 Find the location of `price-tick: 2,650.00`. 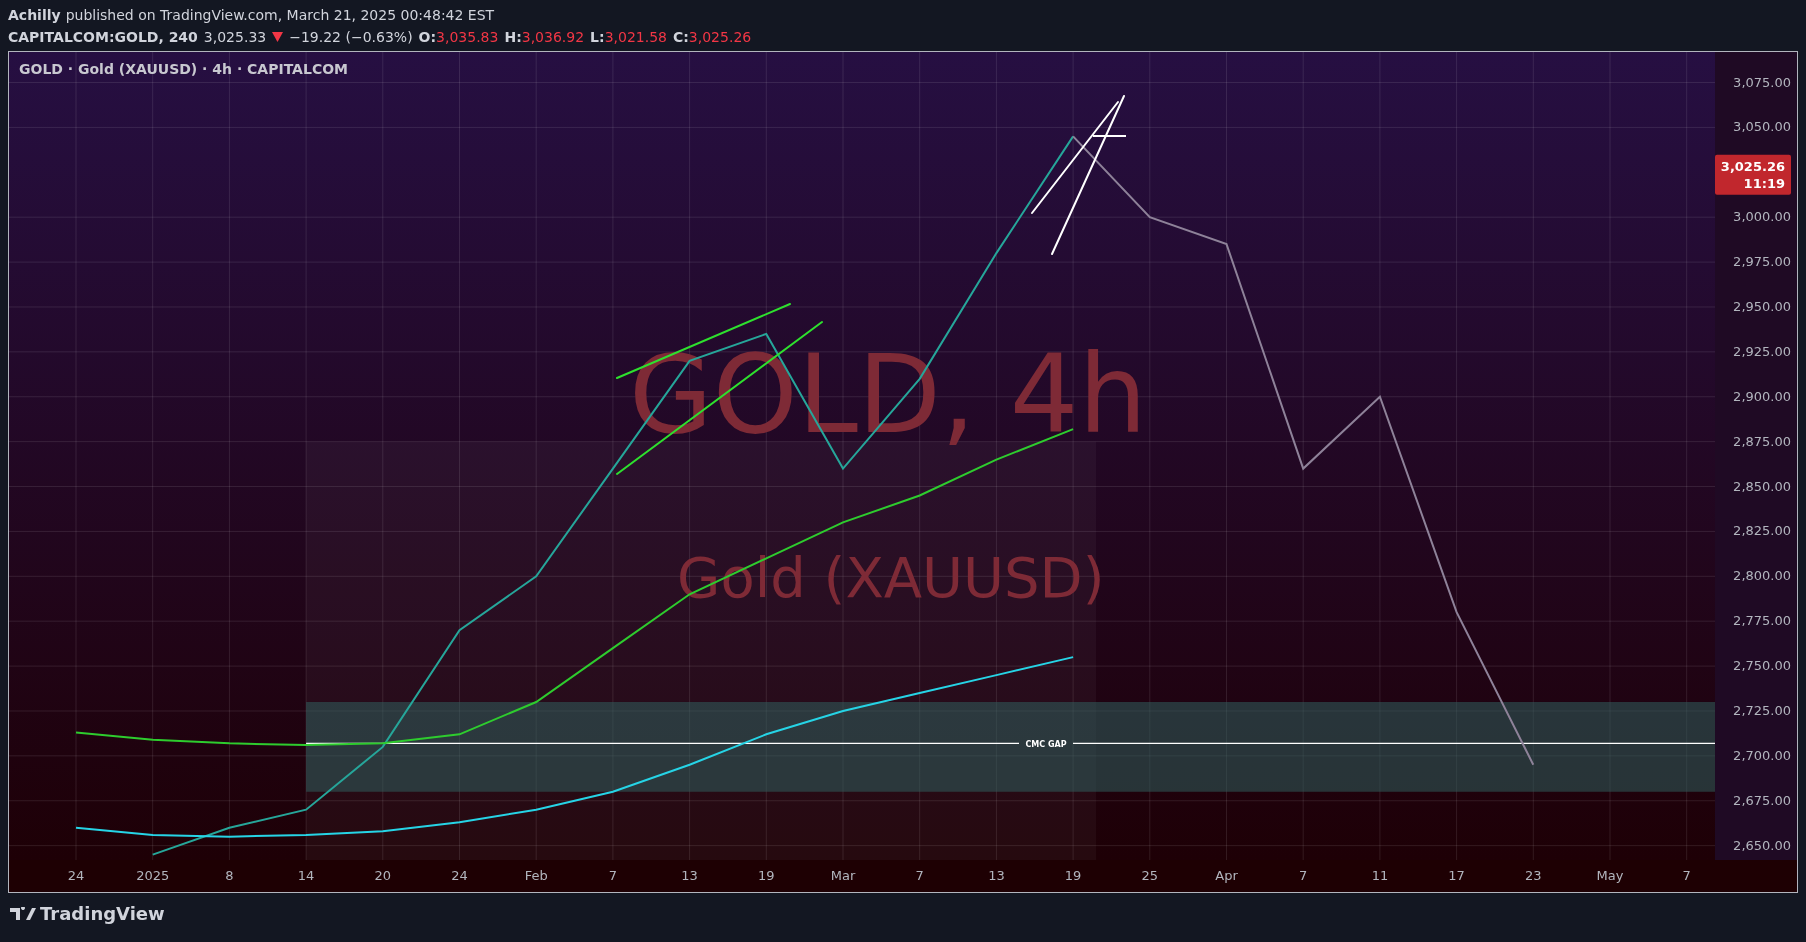

price-tick: 2,650.00 is located at coordinates (1762, 845).